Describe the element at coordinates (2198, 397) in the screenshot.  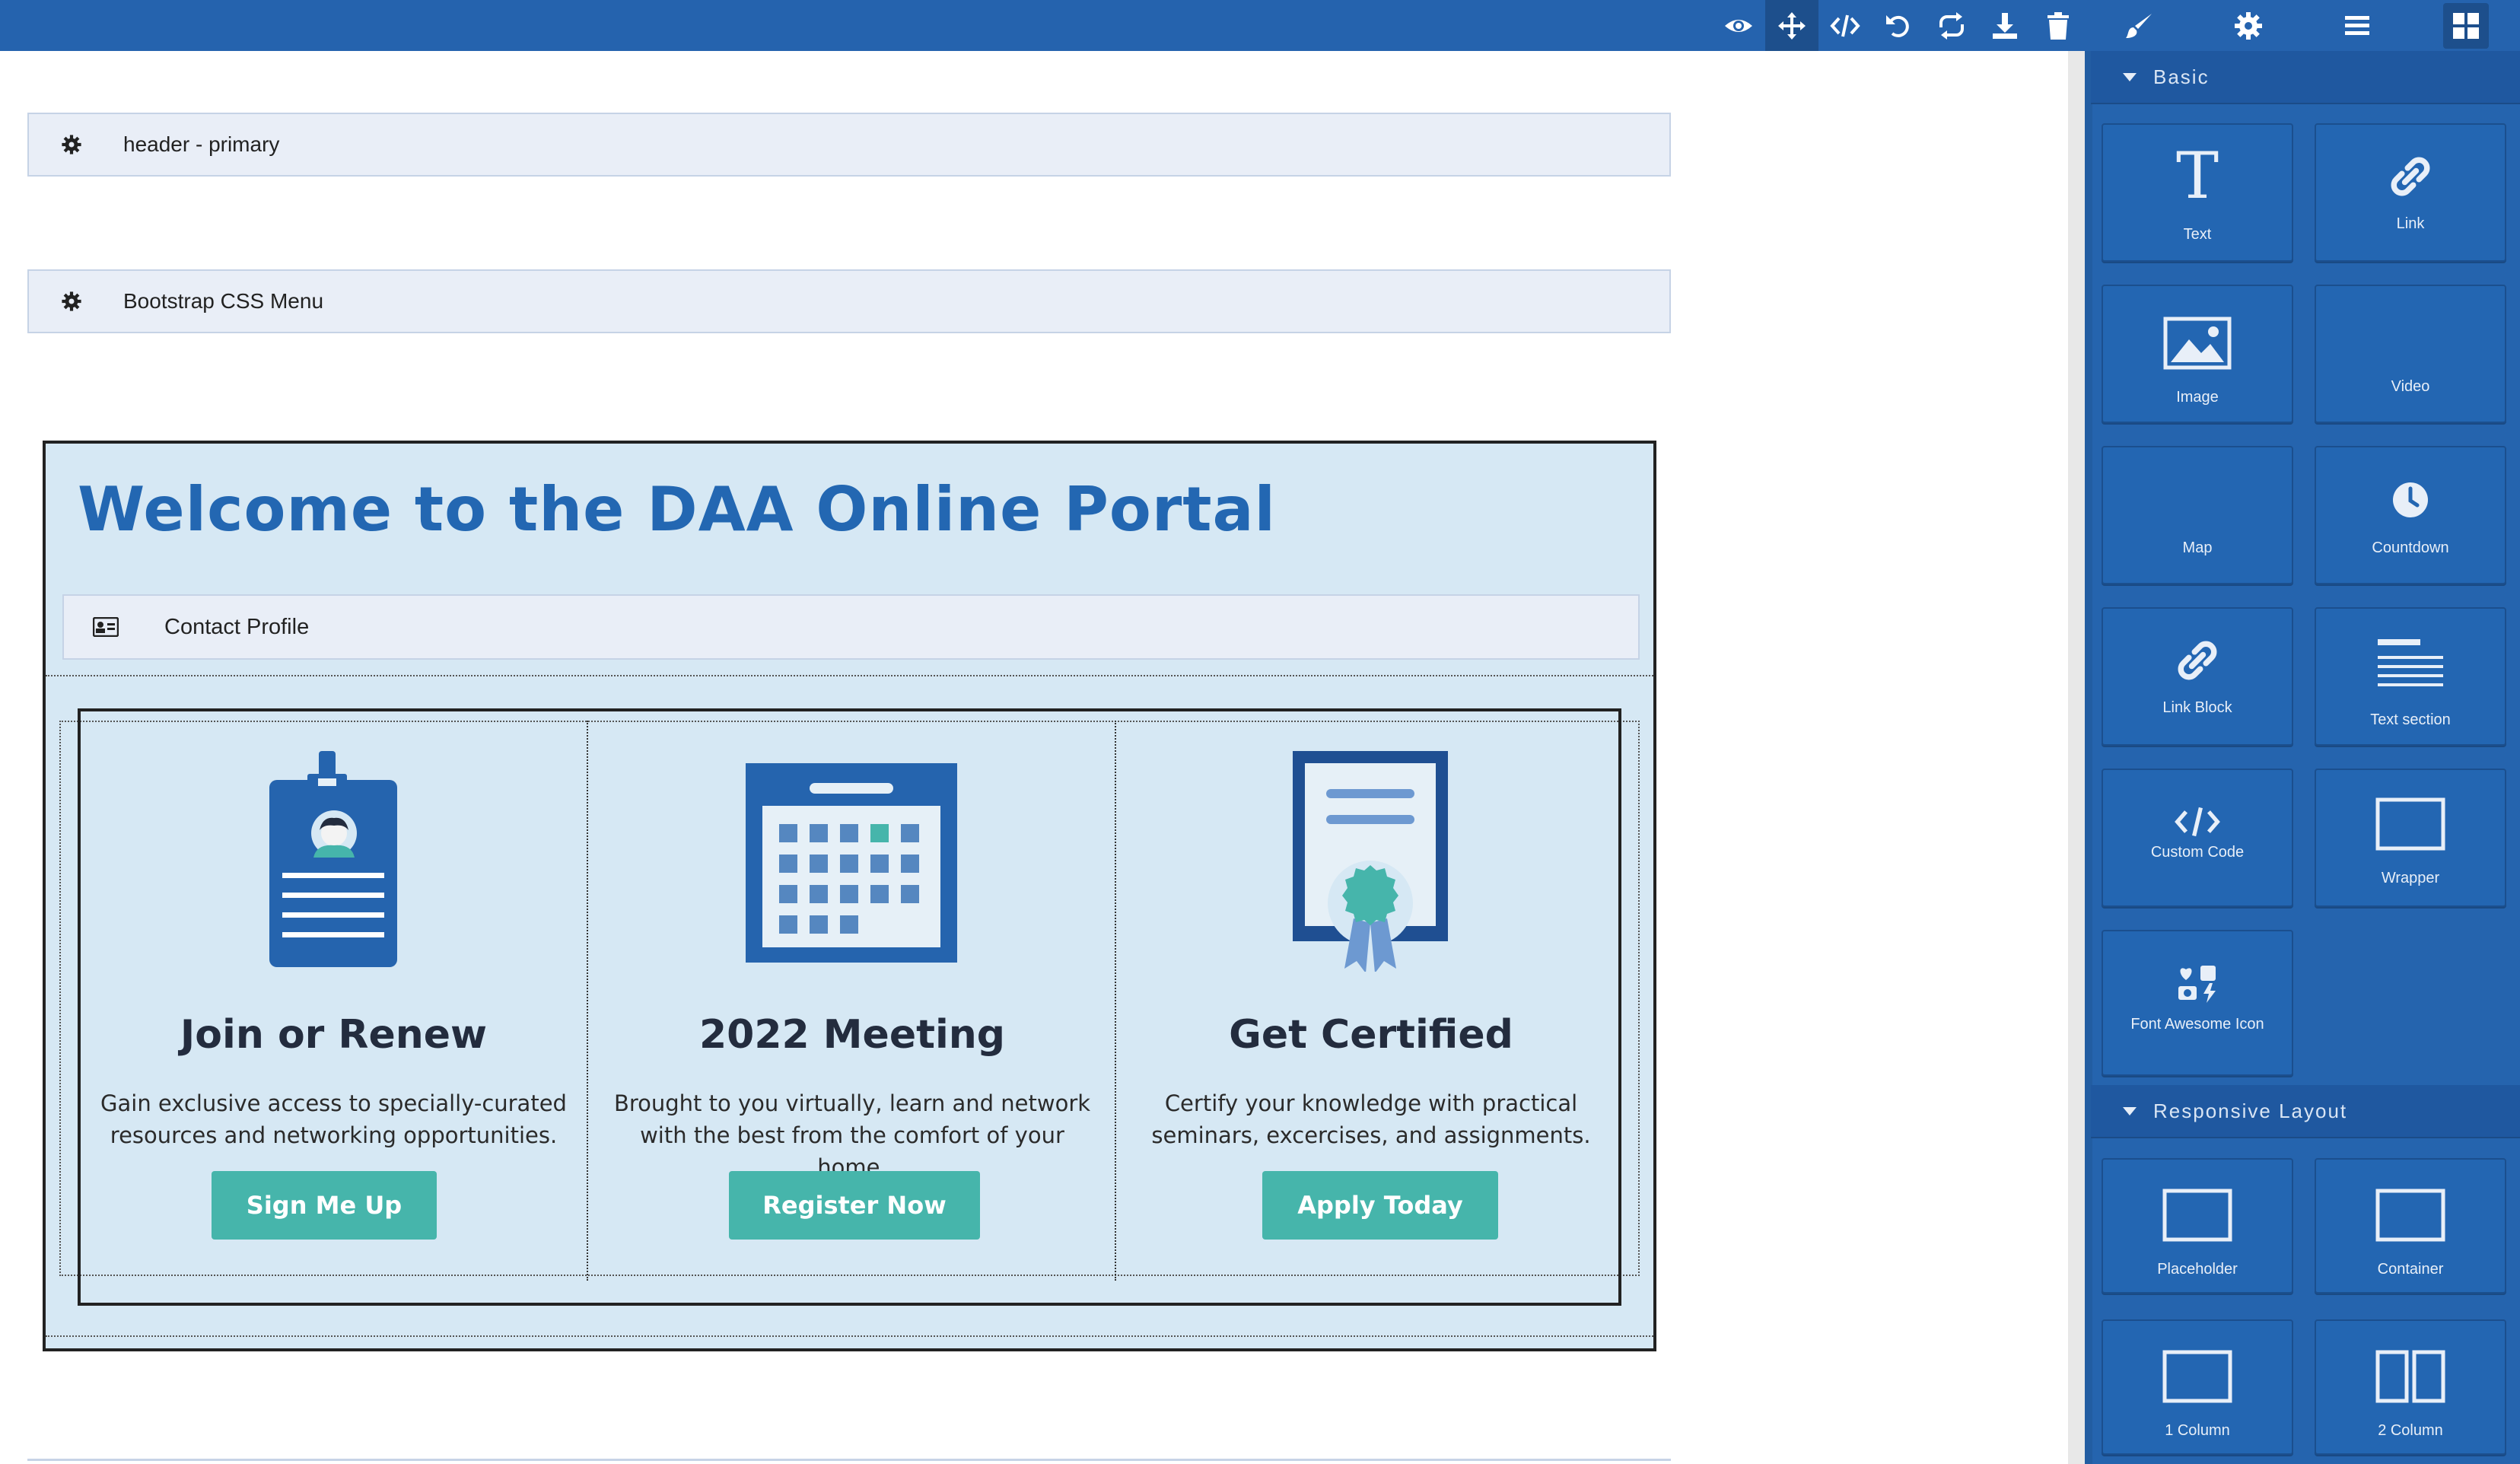
I see `block-label: Image` at that location.